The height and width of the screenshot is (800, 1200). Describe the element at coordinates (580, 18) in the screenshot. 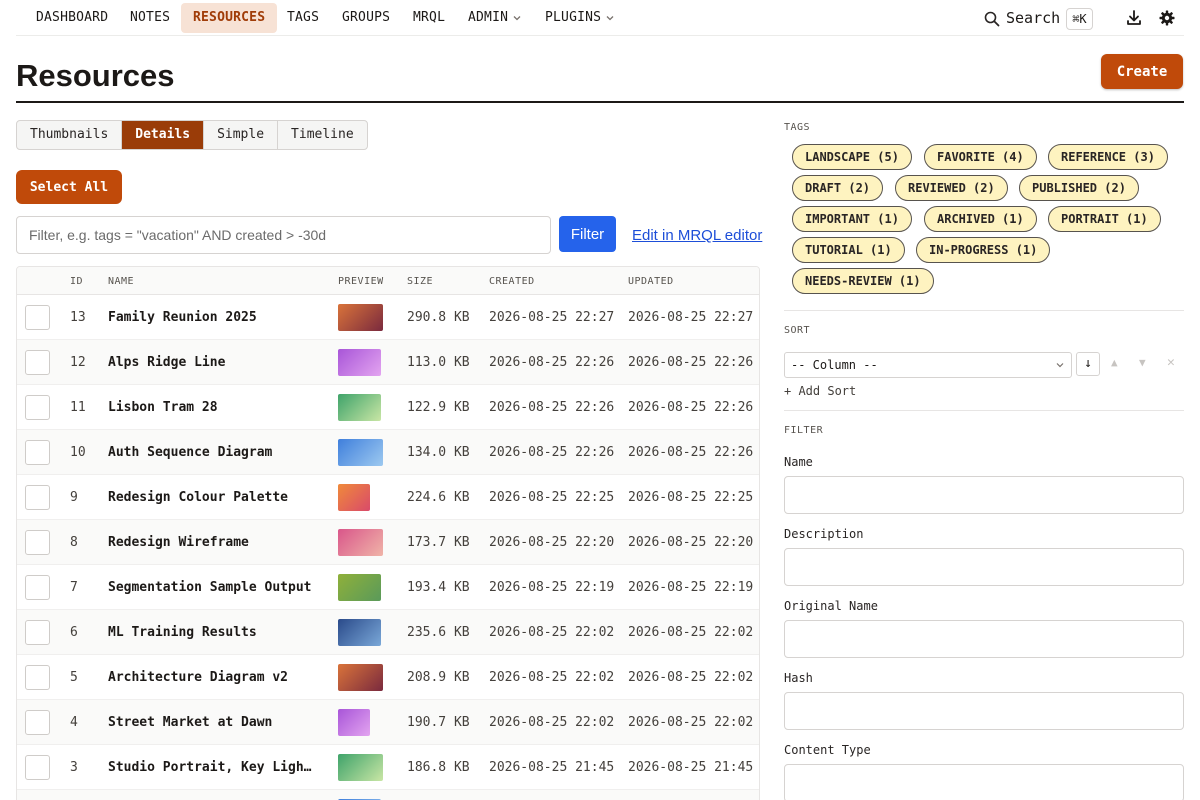

I see `nav-plugins: PLUGINS` at that location.